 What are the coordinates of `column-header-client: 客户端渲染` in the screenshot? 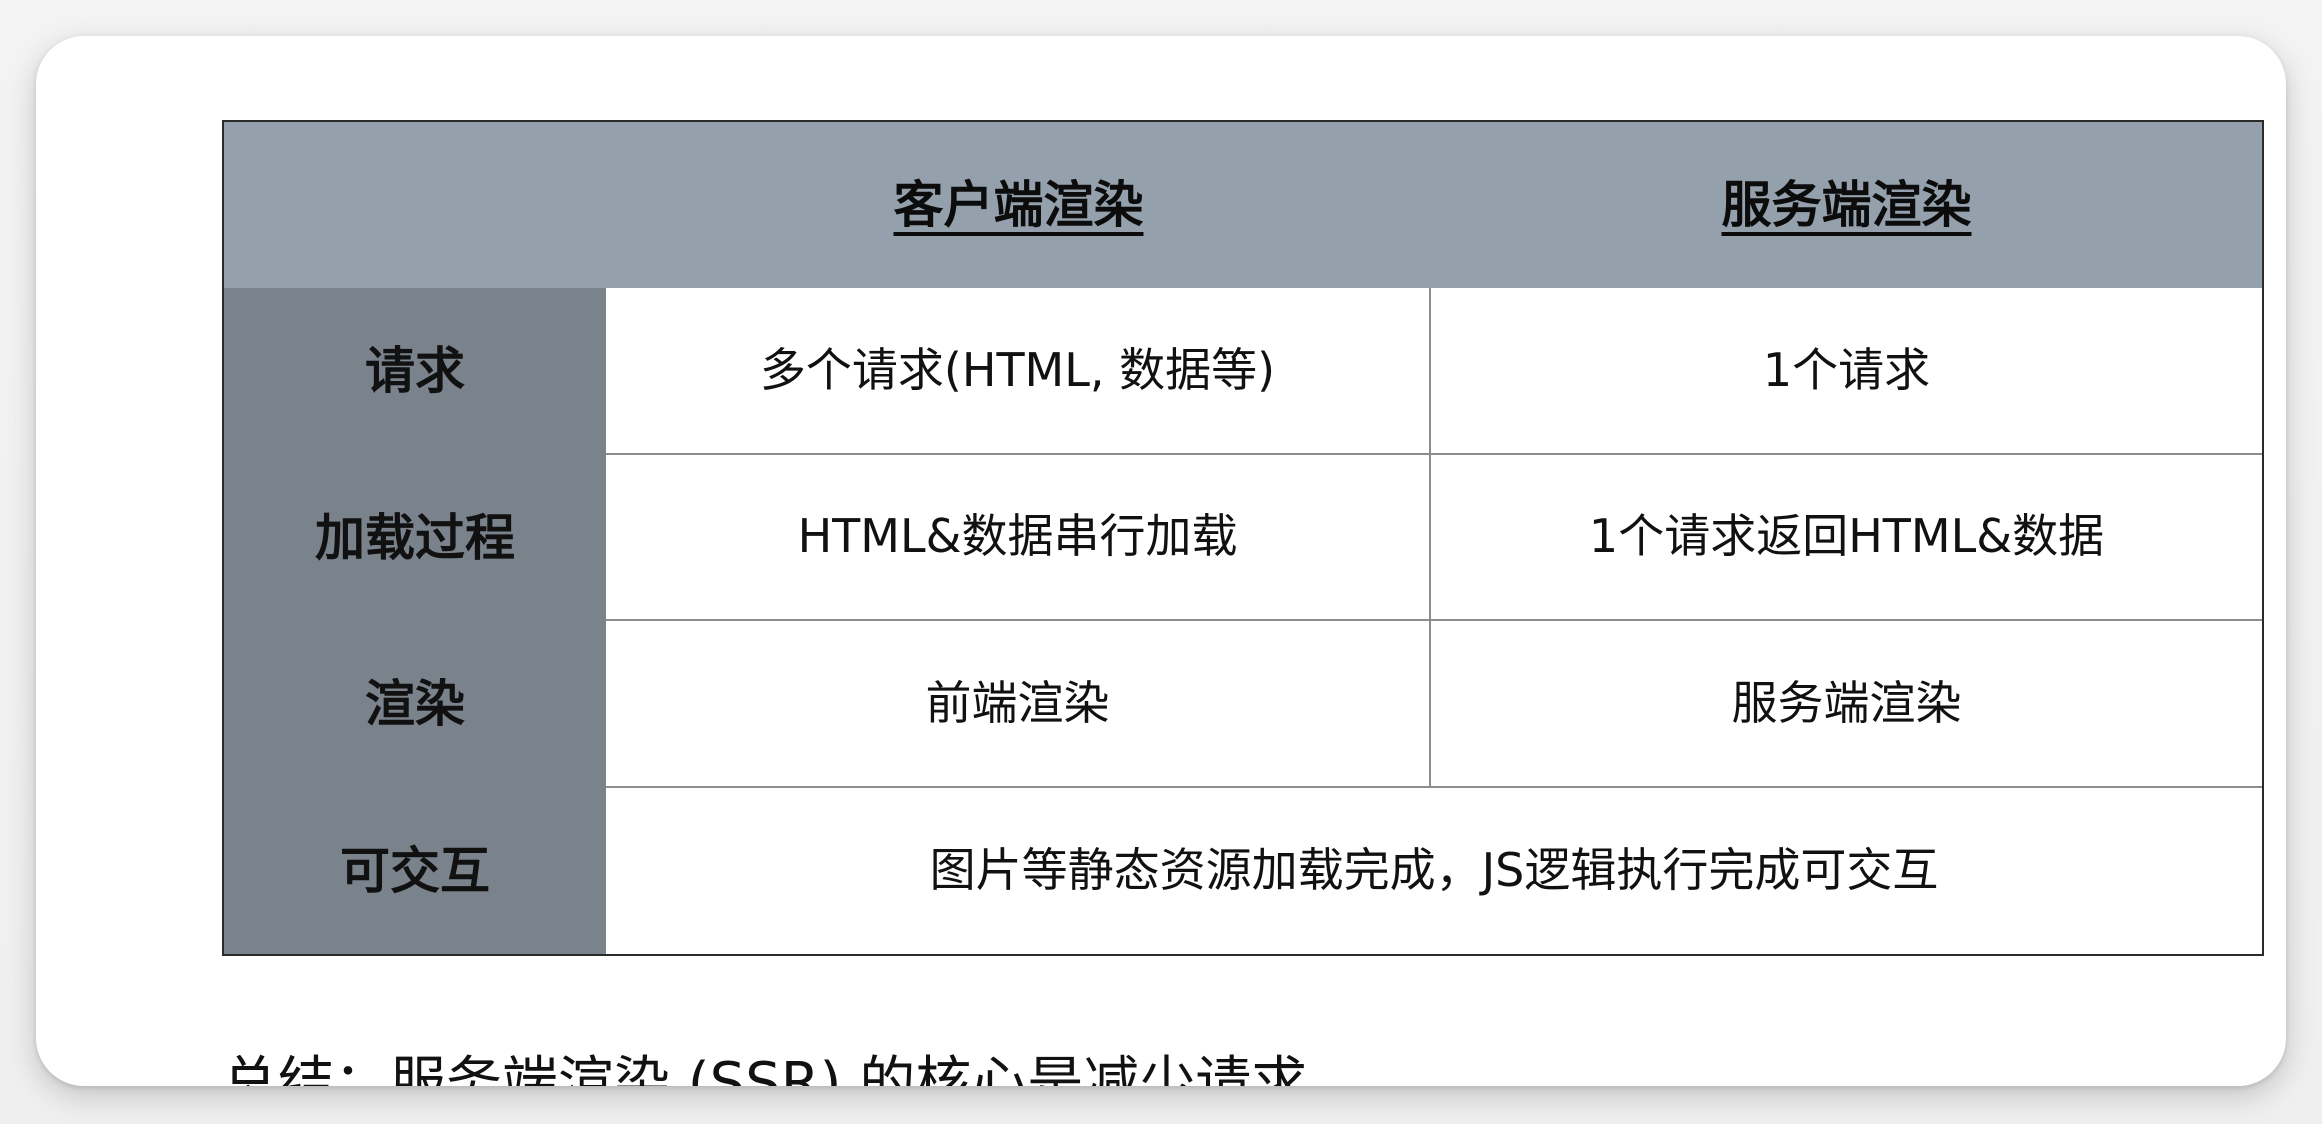 It's located at (1018, 205).